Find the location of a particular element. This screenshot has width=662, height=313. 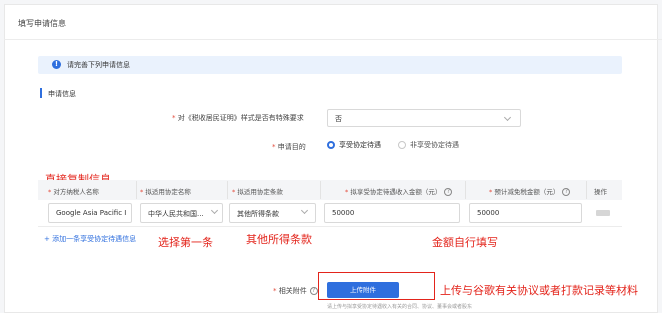

section-title: 申请信息 is located at coordinates (62, 94).